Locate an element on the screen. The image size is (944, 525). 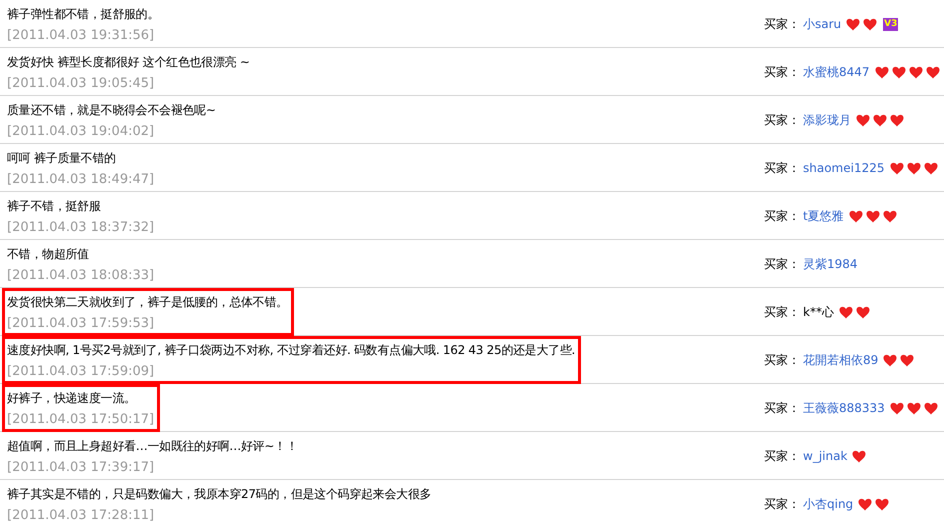
review-comment: 发货好快 裤型长度都很好 这个红色也很漂亮 ~ is located at coordinates (128, 62).